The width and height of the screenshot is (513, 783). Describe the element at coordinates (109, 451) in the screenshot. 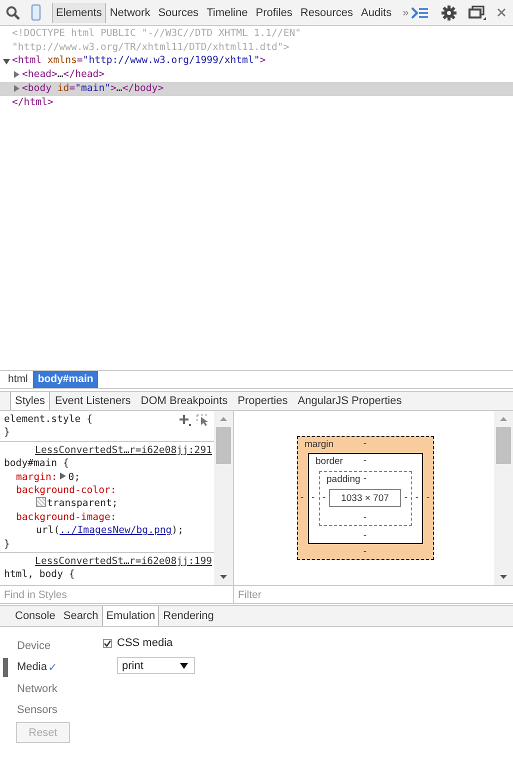

I see `stylesheet-link: LessConvertedSt…r=i62e08jj:291` at that location.